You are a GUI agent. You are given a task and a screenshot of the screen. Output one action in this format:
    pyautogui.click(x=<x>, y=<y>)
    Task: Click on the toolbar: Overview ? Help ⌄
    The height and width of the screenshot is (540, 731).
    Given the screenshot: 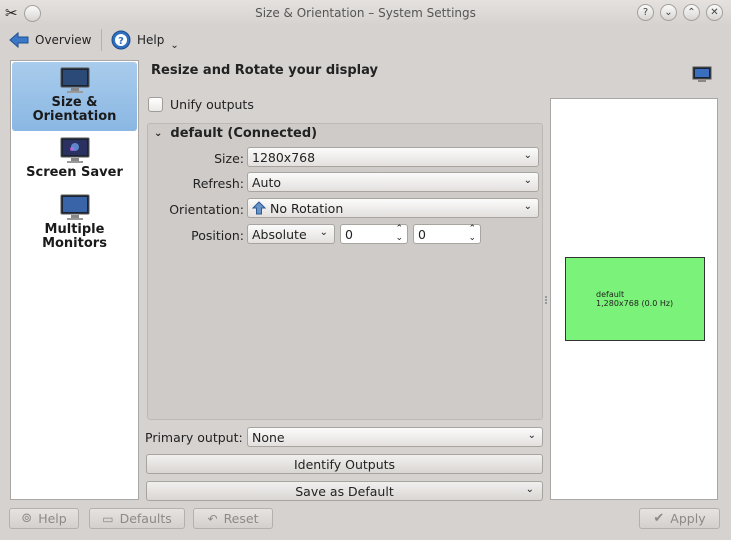 What is the action you would take?
    pyautogui.click(x=365, y=40)
    